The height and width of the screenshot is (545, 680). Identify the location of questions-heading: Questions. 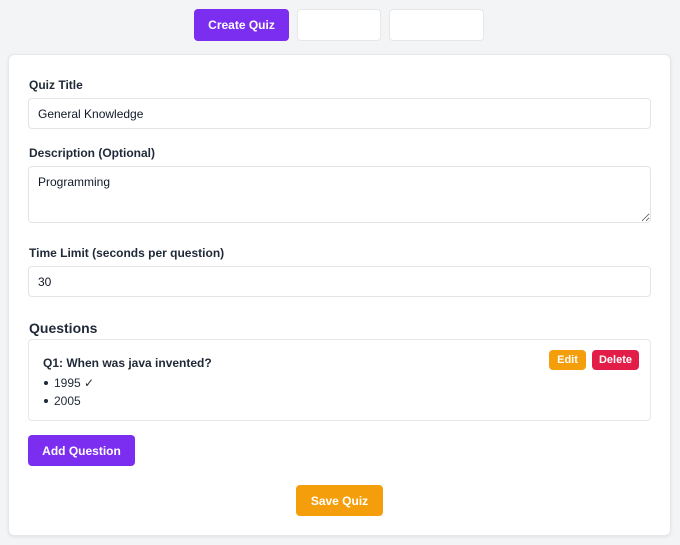
(63, 328).